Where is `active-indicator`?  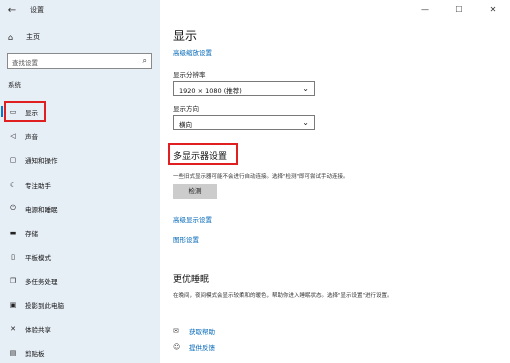
active-indicator is located at coordinates (2, 111).